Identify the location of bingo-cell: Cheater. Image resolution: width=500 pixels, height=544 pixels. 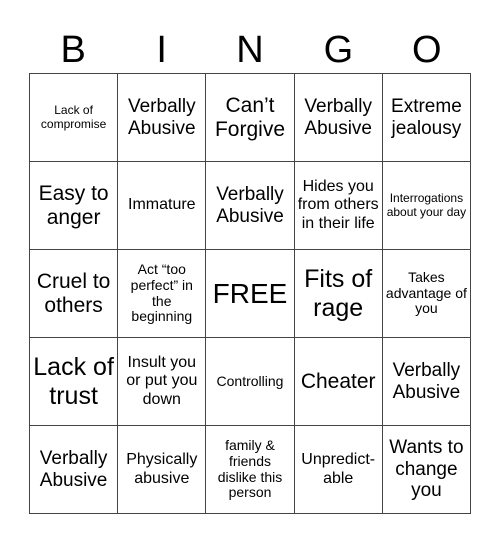
(338, 382).